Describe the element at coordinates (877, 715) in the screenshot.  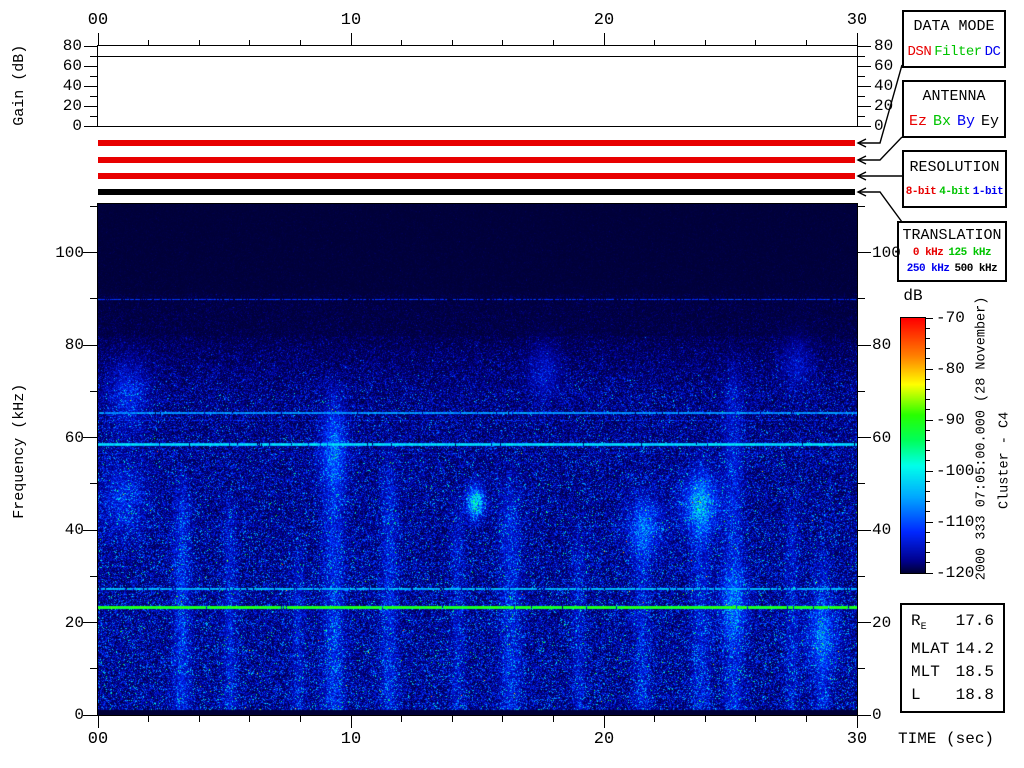
I see `freq-tick-label-right: 0` at that location.